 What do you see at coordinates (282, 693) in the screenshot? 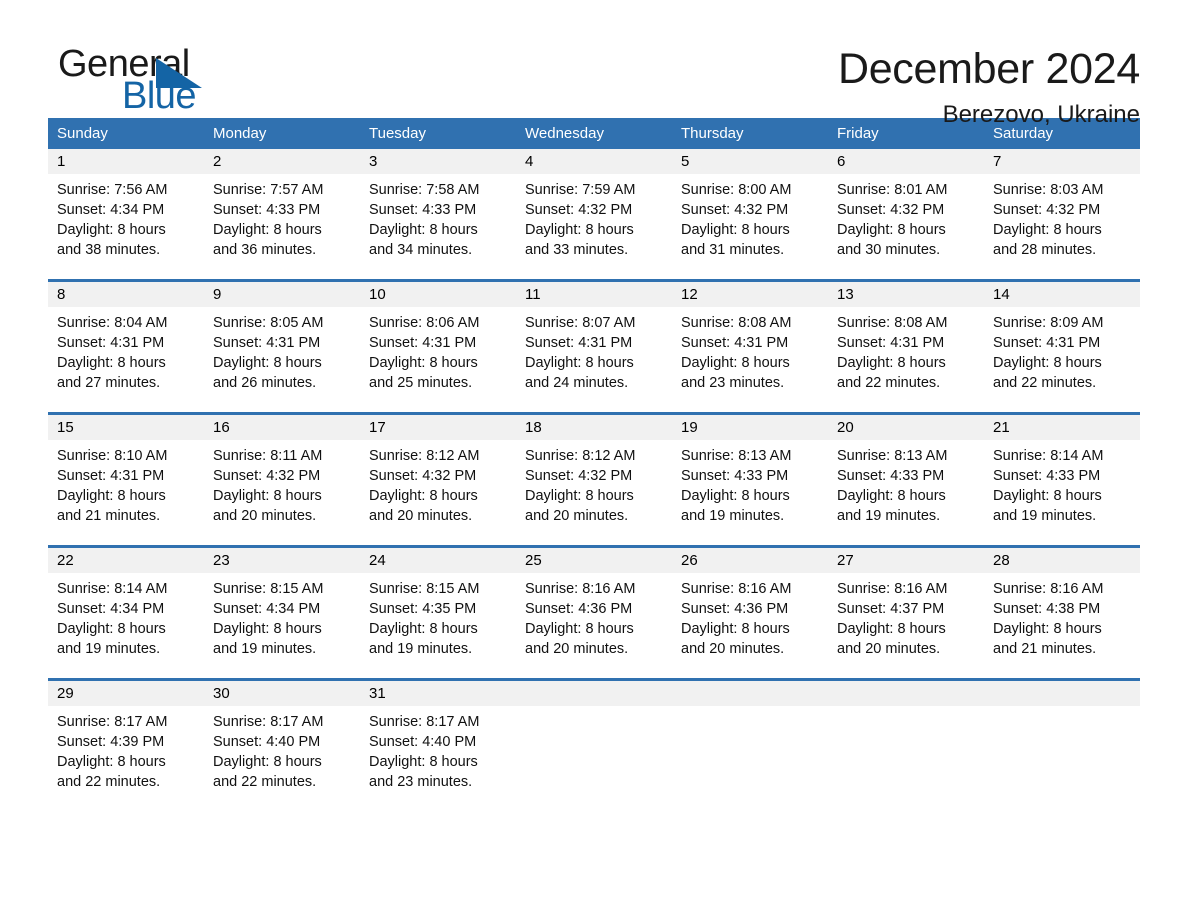
I see `day-number: 30` at bounding box center [282, 693].